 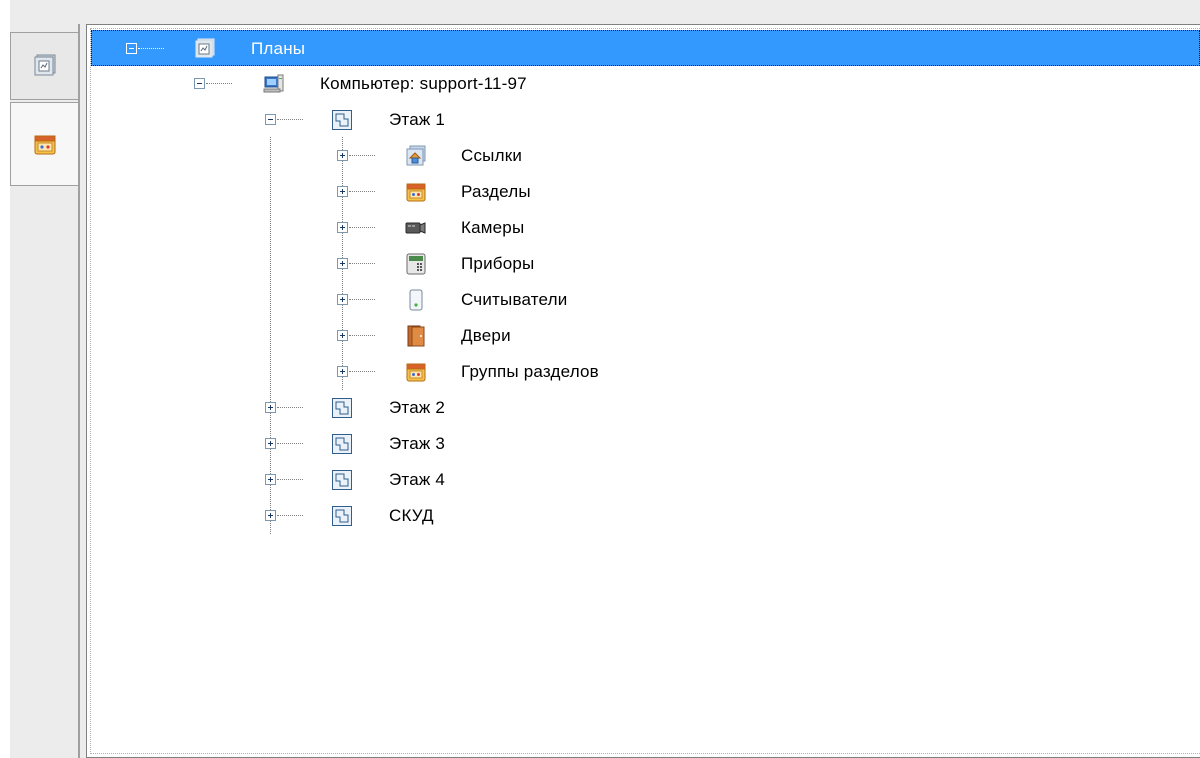 What do you see at coordinates (645, 408) in the screenshot?
I see `tree-node-floor-2: Этаж 2` at bounding box center [645, 408].